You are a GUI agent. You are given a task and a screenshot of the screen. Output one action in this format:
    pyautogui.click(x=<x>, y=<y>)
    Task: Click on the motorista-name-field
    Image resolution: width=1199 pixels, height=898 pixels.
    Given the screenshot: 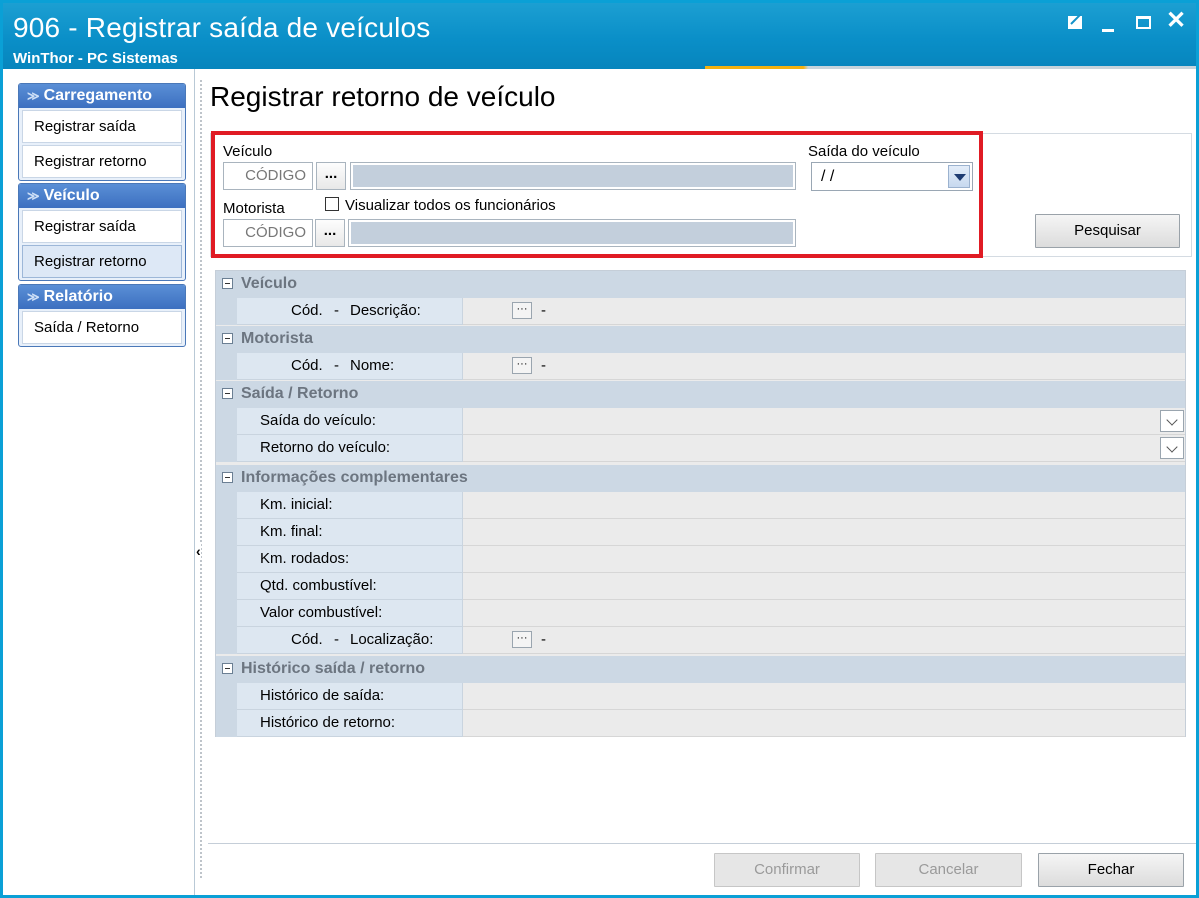 What is the action you would take?
    pyautogui.click(x=572, y=233)
    